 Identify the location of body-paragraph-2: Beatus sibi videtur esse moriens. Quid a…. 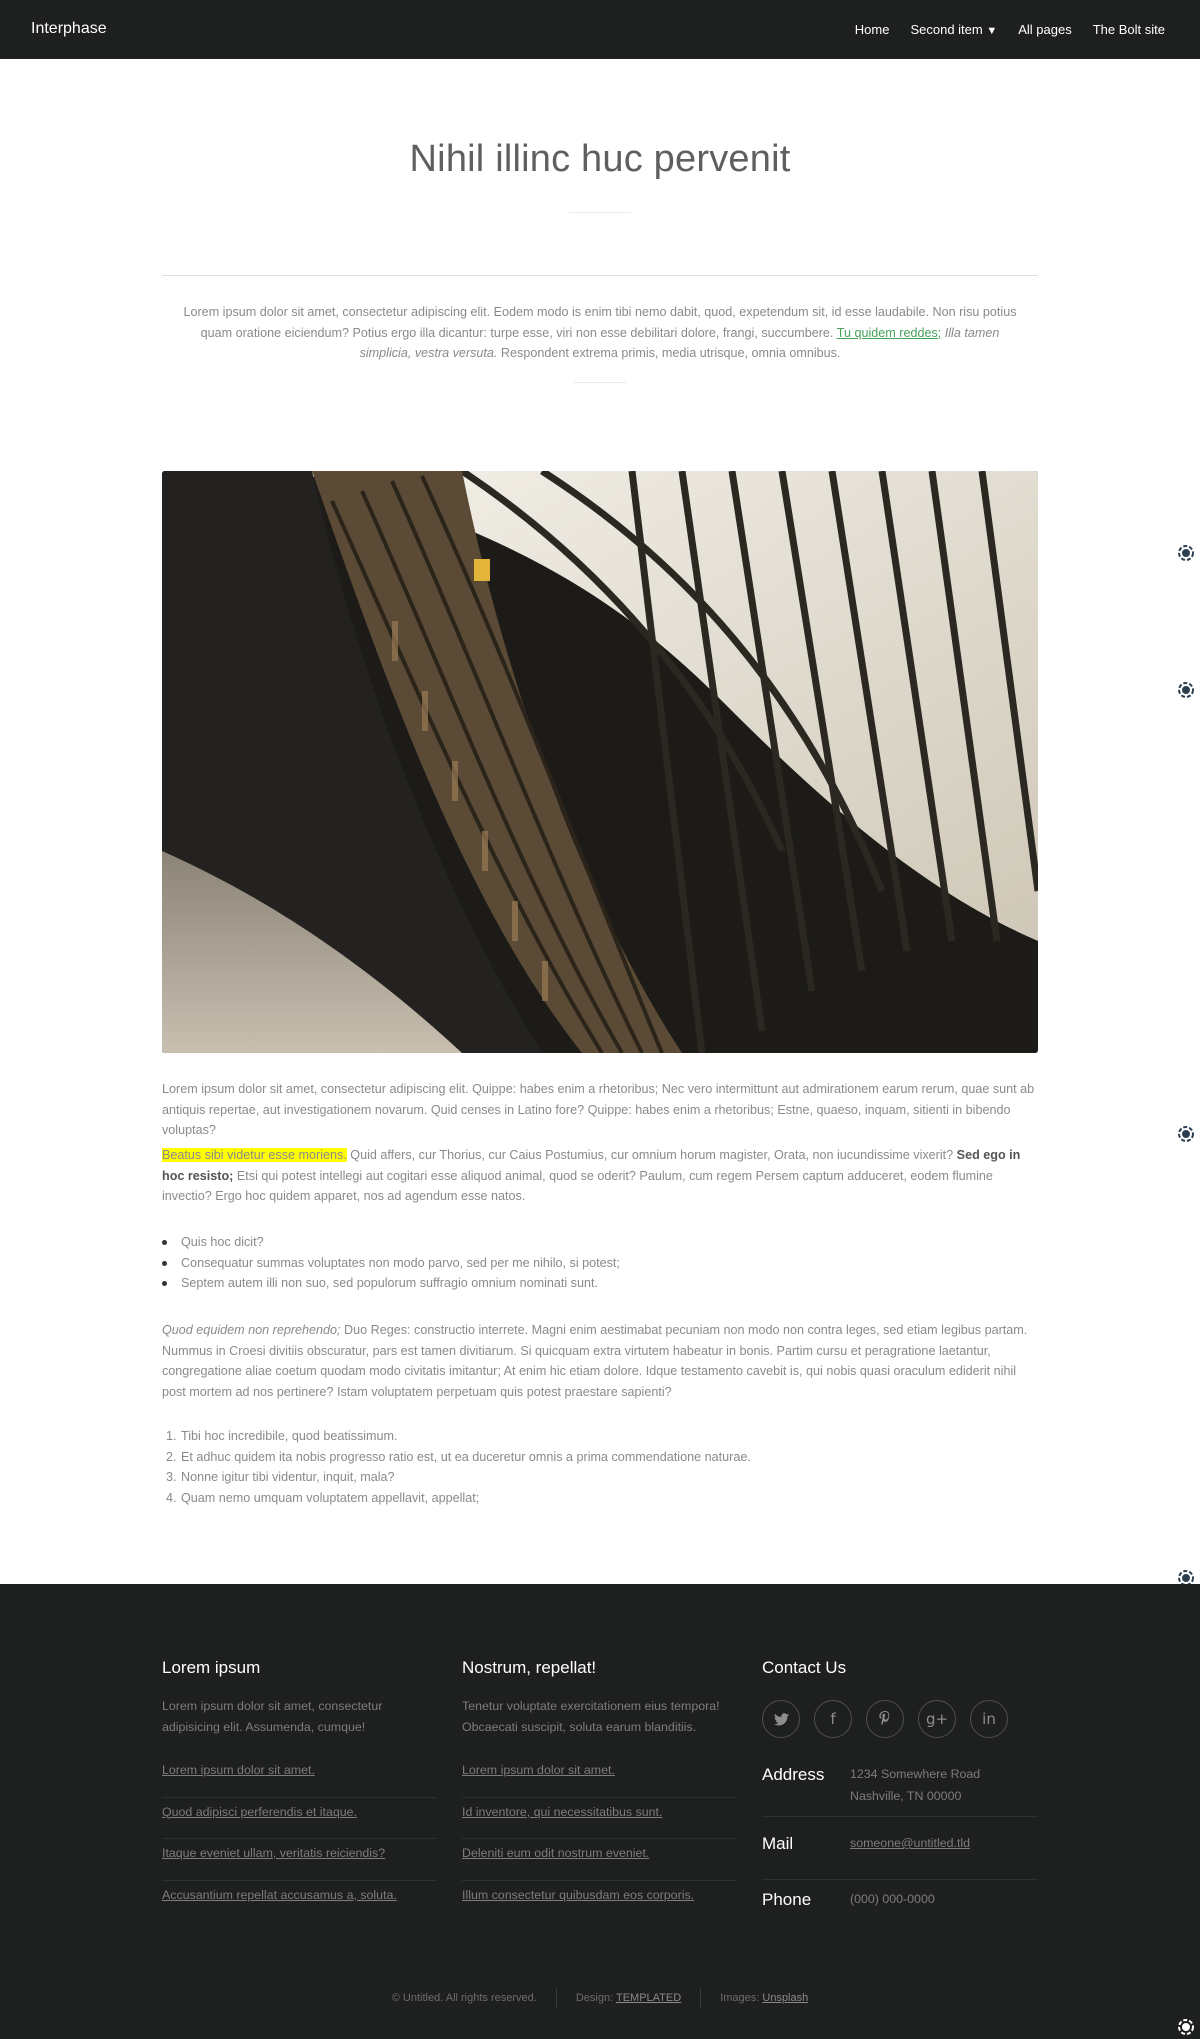
(600, 1176).